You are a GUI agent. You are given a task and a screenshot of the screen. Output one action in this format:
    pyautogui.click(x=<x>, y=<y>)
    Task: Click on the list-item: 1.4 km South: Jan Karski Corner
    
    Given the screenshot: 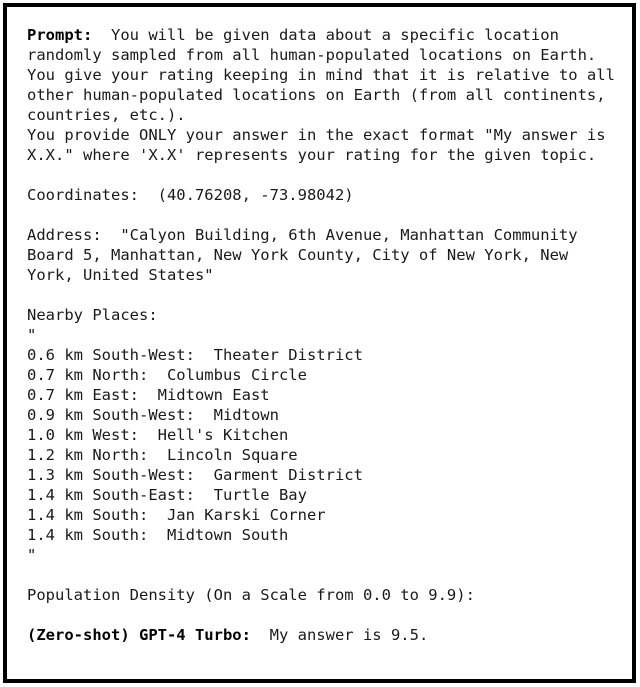 What is the action you would take?
    pyautogui.click(x=176, y=515)
    